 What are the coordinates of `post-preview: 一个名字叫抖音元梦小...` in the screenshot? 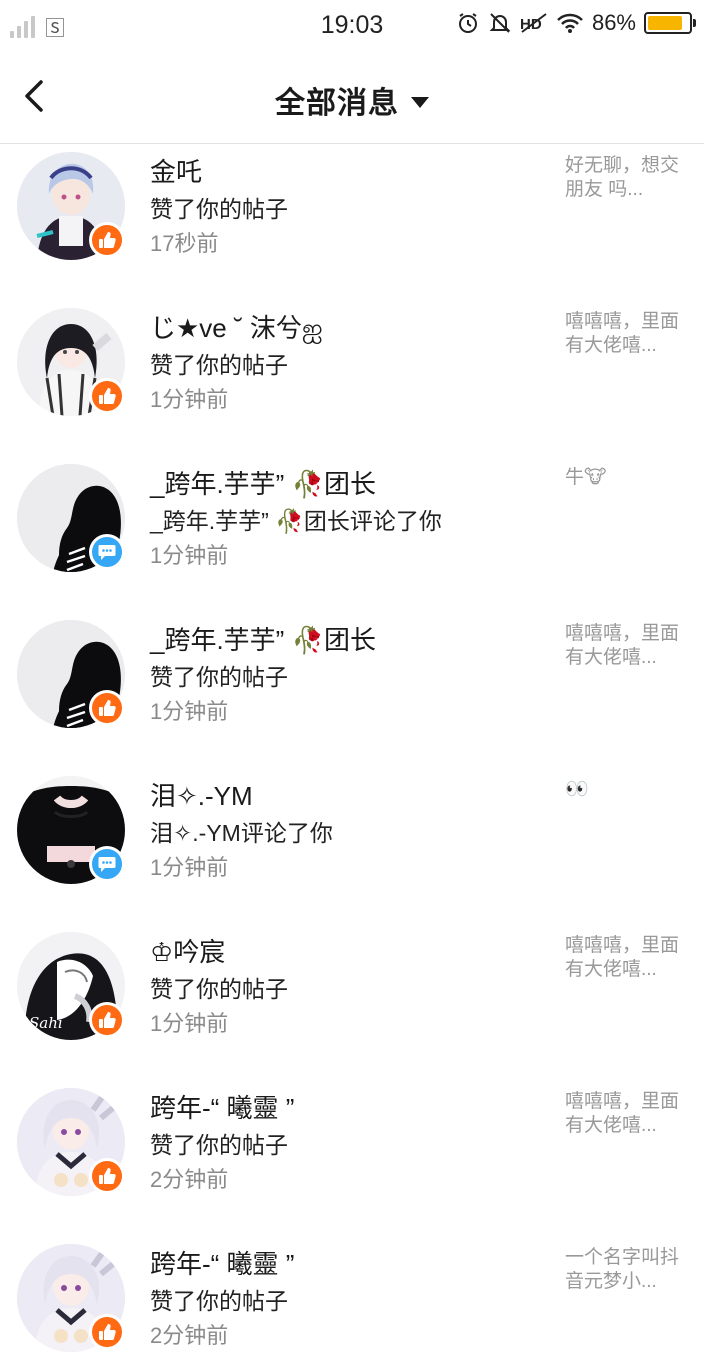 It's located at (625, 1270).